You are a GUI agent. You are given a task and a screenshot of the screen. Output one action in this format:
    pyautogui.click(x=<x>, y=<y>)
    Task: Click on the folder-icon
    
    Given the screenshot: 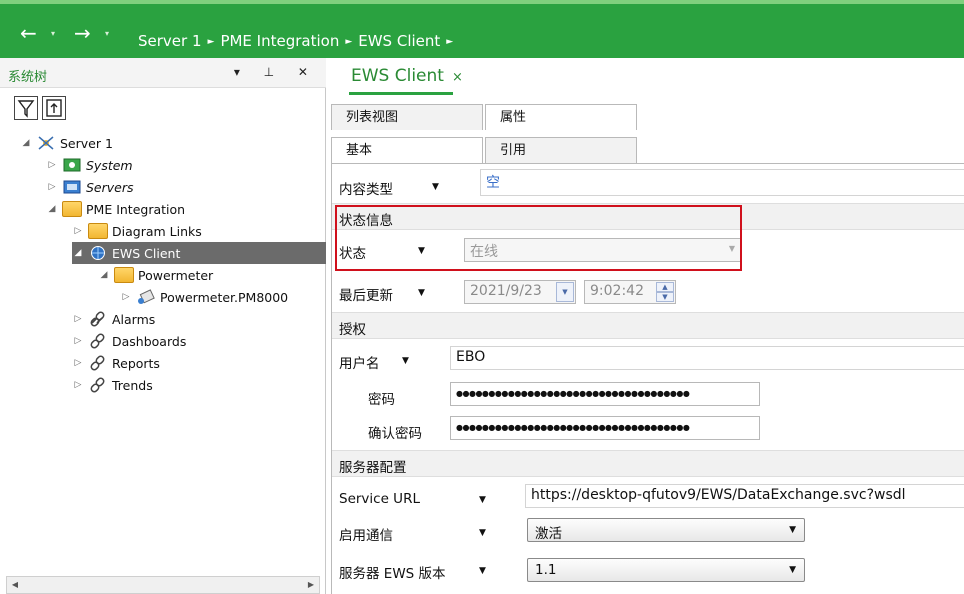 What is the action you would take?
    pyautogui.click(x=72, y=209)
    